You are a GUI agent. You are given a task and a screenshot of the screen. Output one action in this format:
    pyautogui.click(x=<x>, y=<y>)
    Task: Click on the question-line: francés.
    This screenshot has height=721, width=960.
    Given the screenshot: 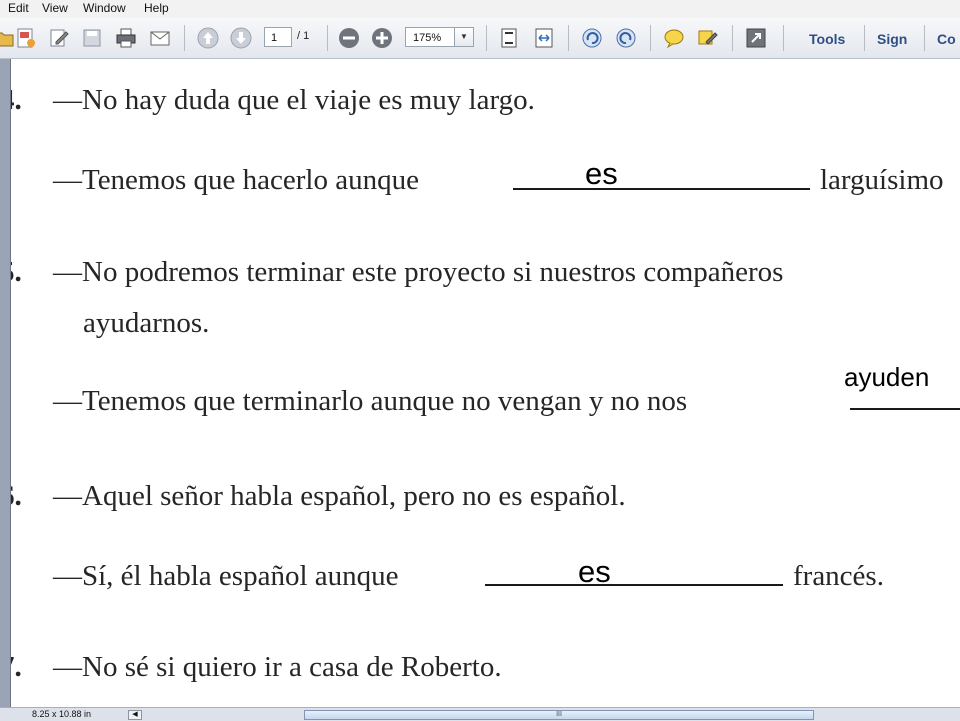 What is the action you would take?
    pyautogui.click(x=838, y=576)
    